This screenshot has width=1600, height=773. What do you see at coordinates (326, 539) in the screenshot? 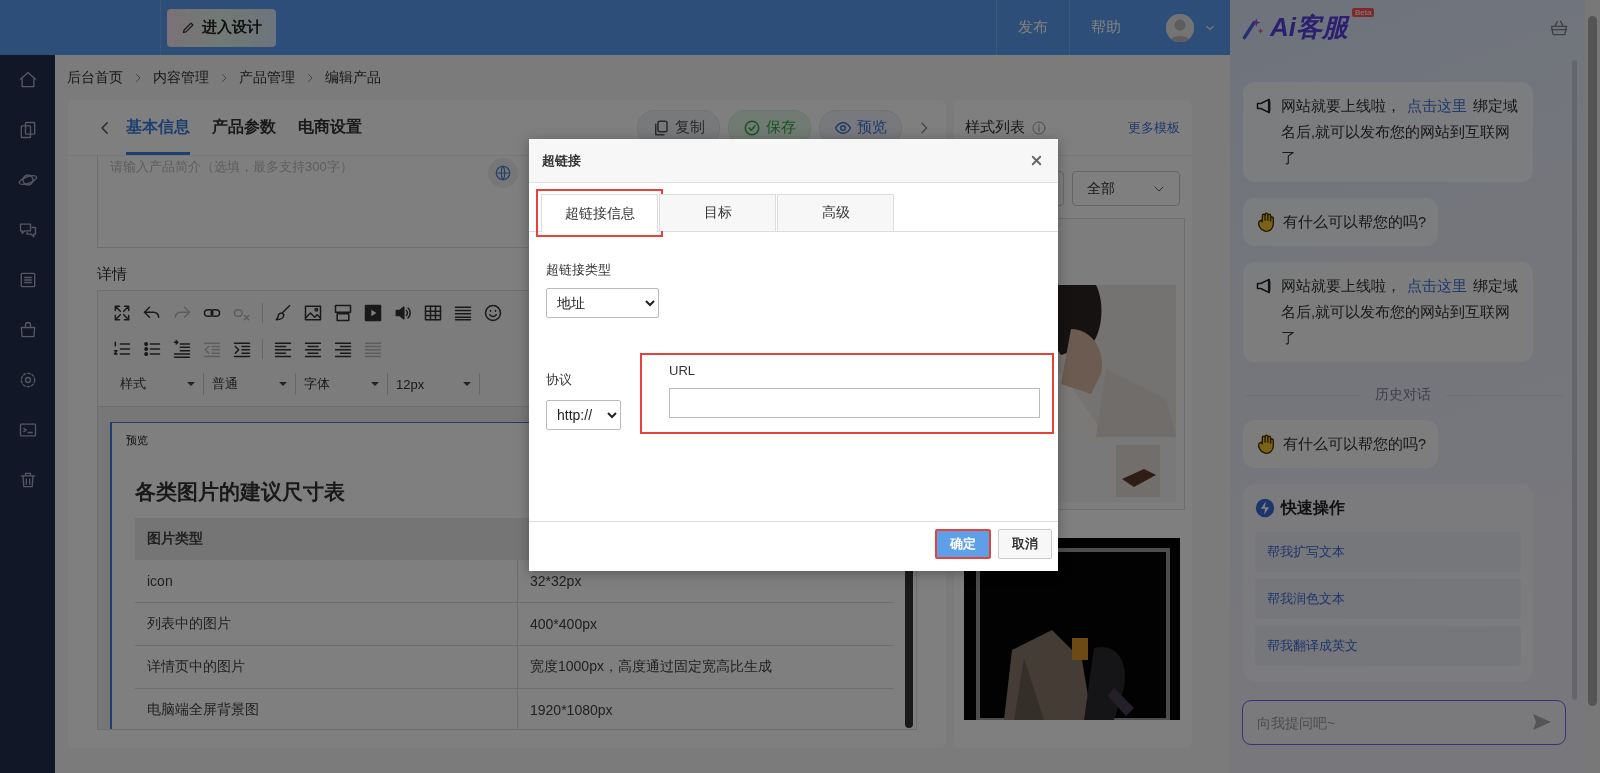
I see `column-header: 图片类型` at bounding box center [326, 539].